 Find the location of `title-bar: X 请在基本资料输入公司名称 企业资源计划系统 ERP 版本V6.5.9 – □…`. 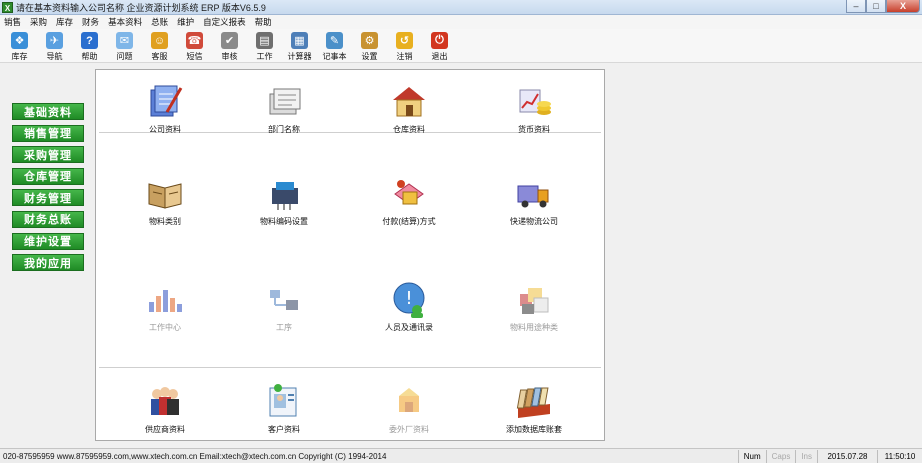

title-bar: X 请在基本资料输入公司名称 企业资源计划系统 ERP 版本V6.5.9 – □… is located at coordinates (461, 7).